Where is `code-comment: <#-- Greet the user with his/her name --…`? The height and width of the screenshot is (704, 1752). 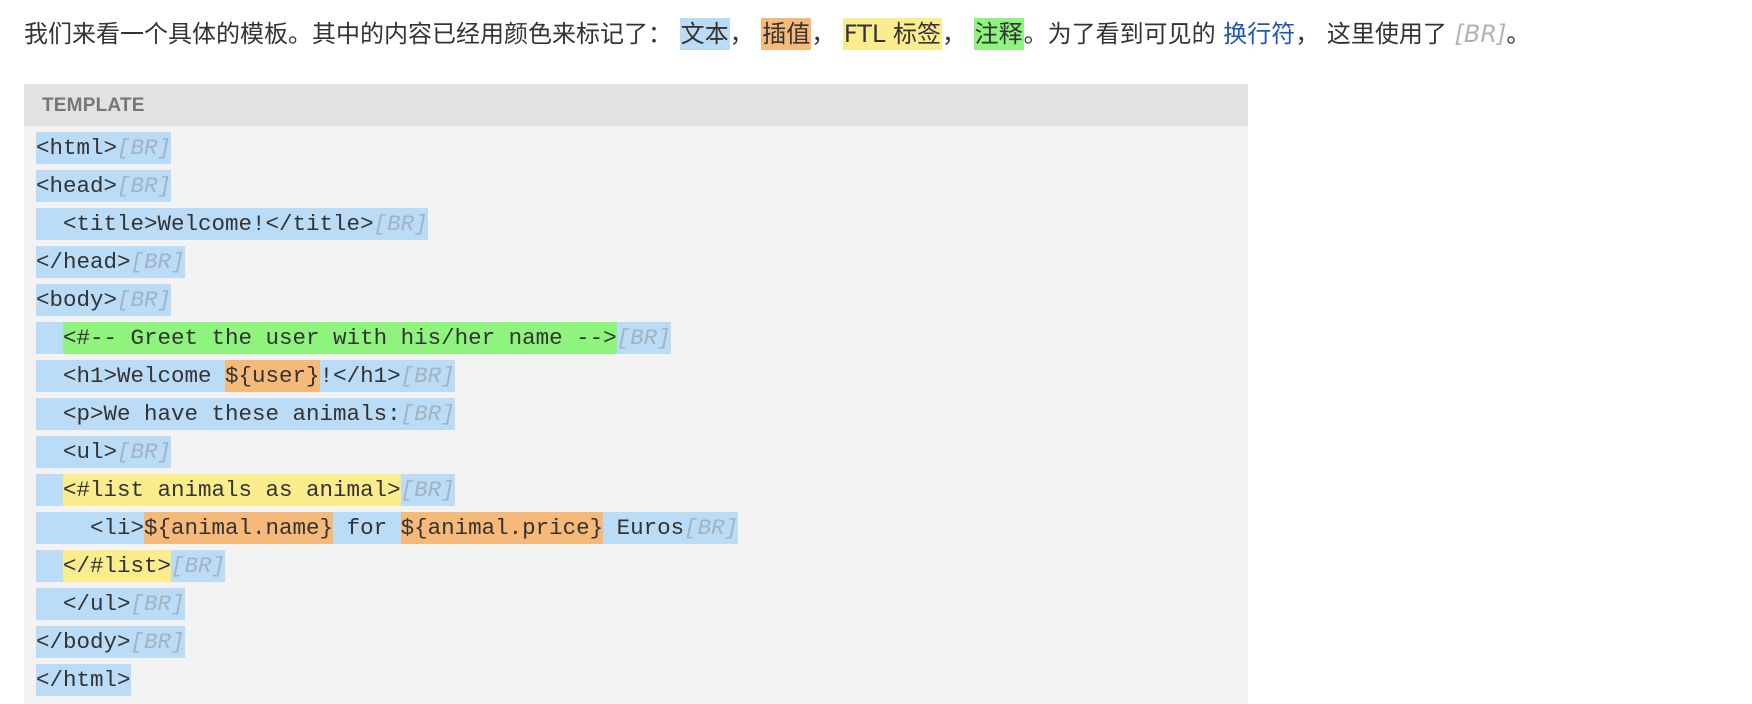
code-comment: <#-- Greet the user with his/her name --… is located at coordinates (340, 338).